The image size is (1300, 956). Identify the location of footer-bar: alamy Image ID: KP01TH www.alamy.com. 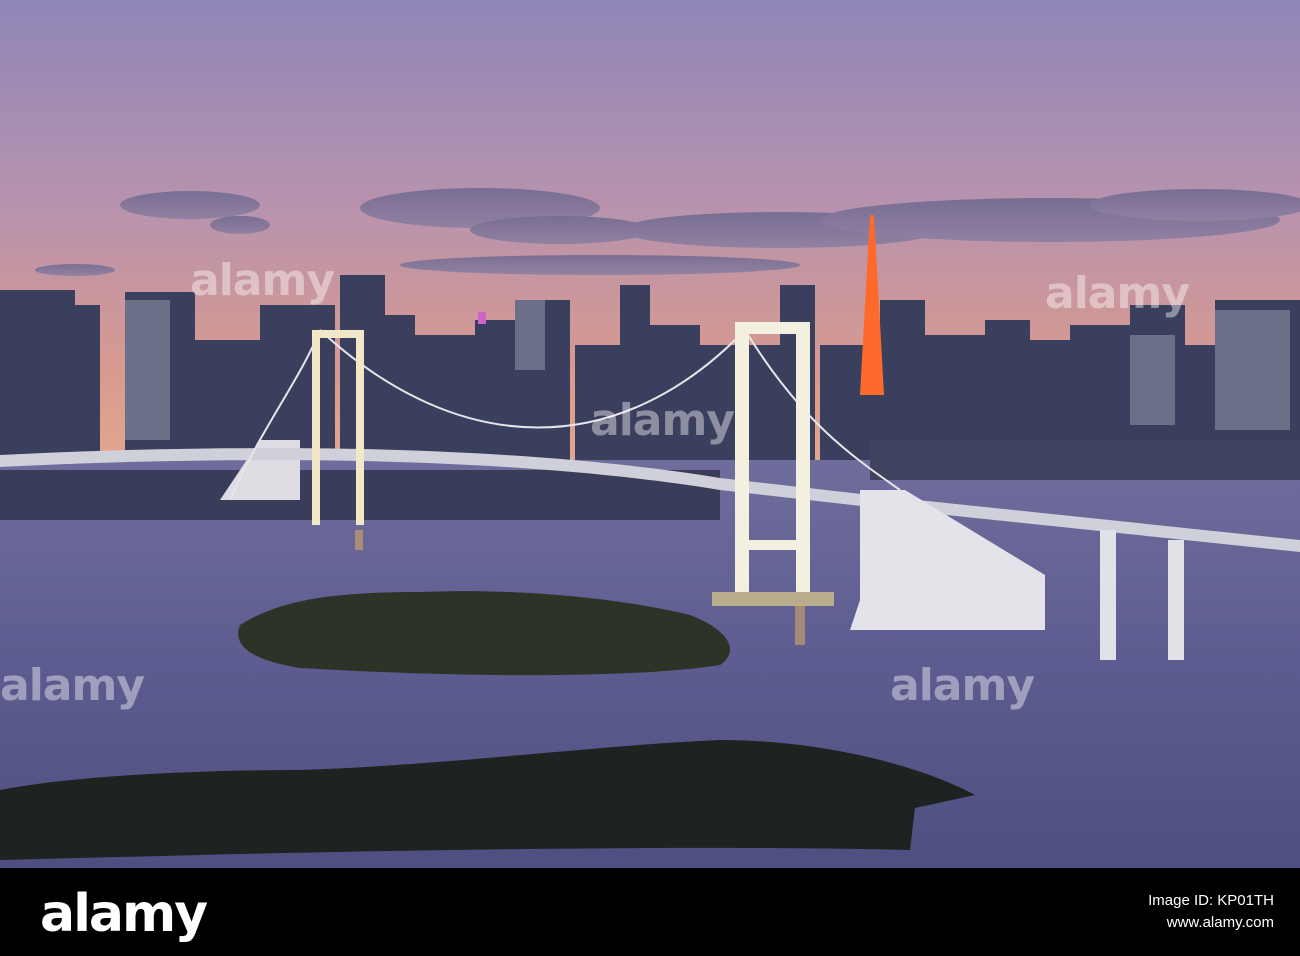
(650, 912).